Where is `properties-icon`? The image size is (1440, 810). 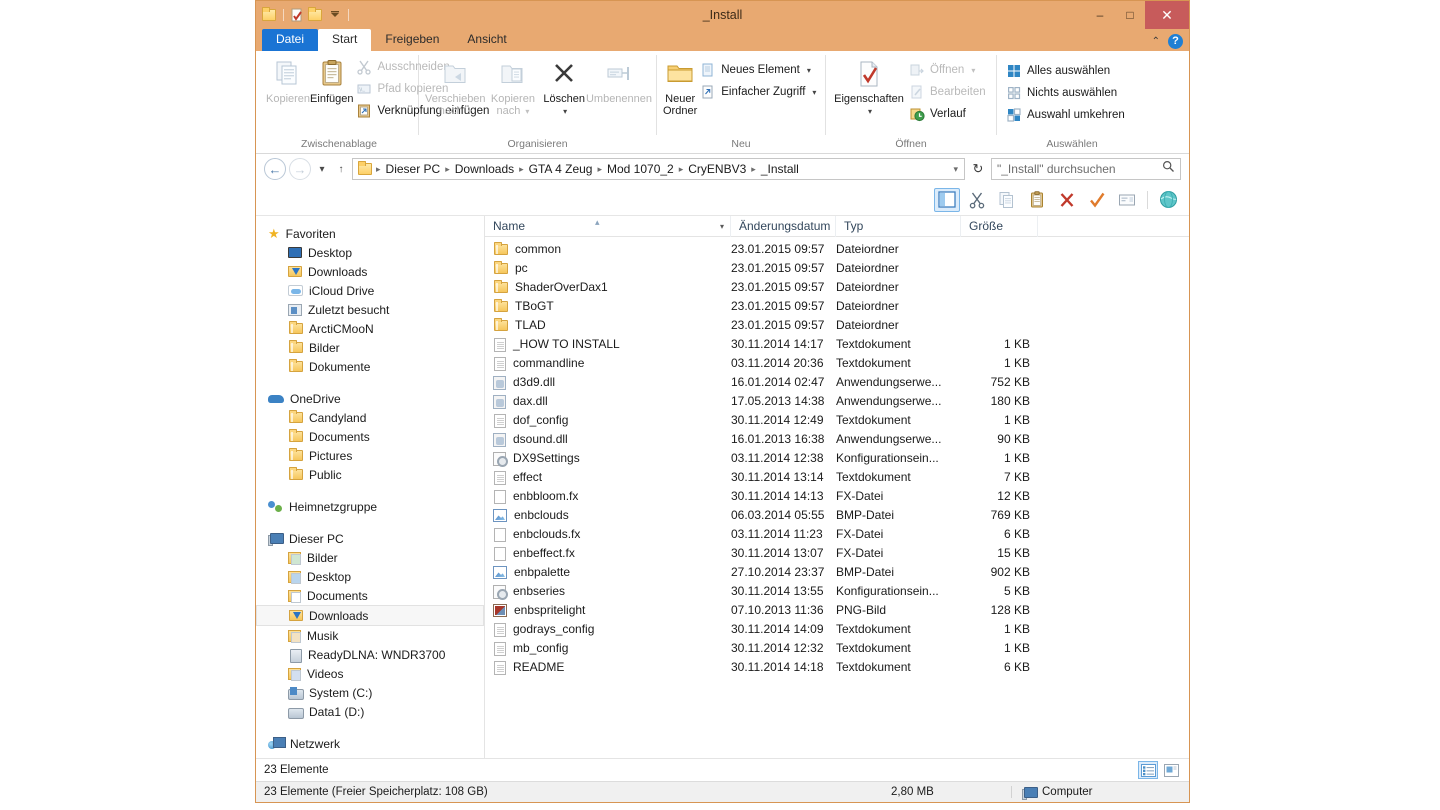
properties-icon is located at coordinates (297, 15).